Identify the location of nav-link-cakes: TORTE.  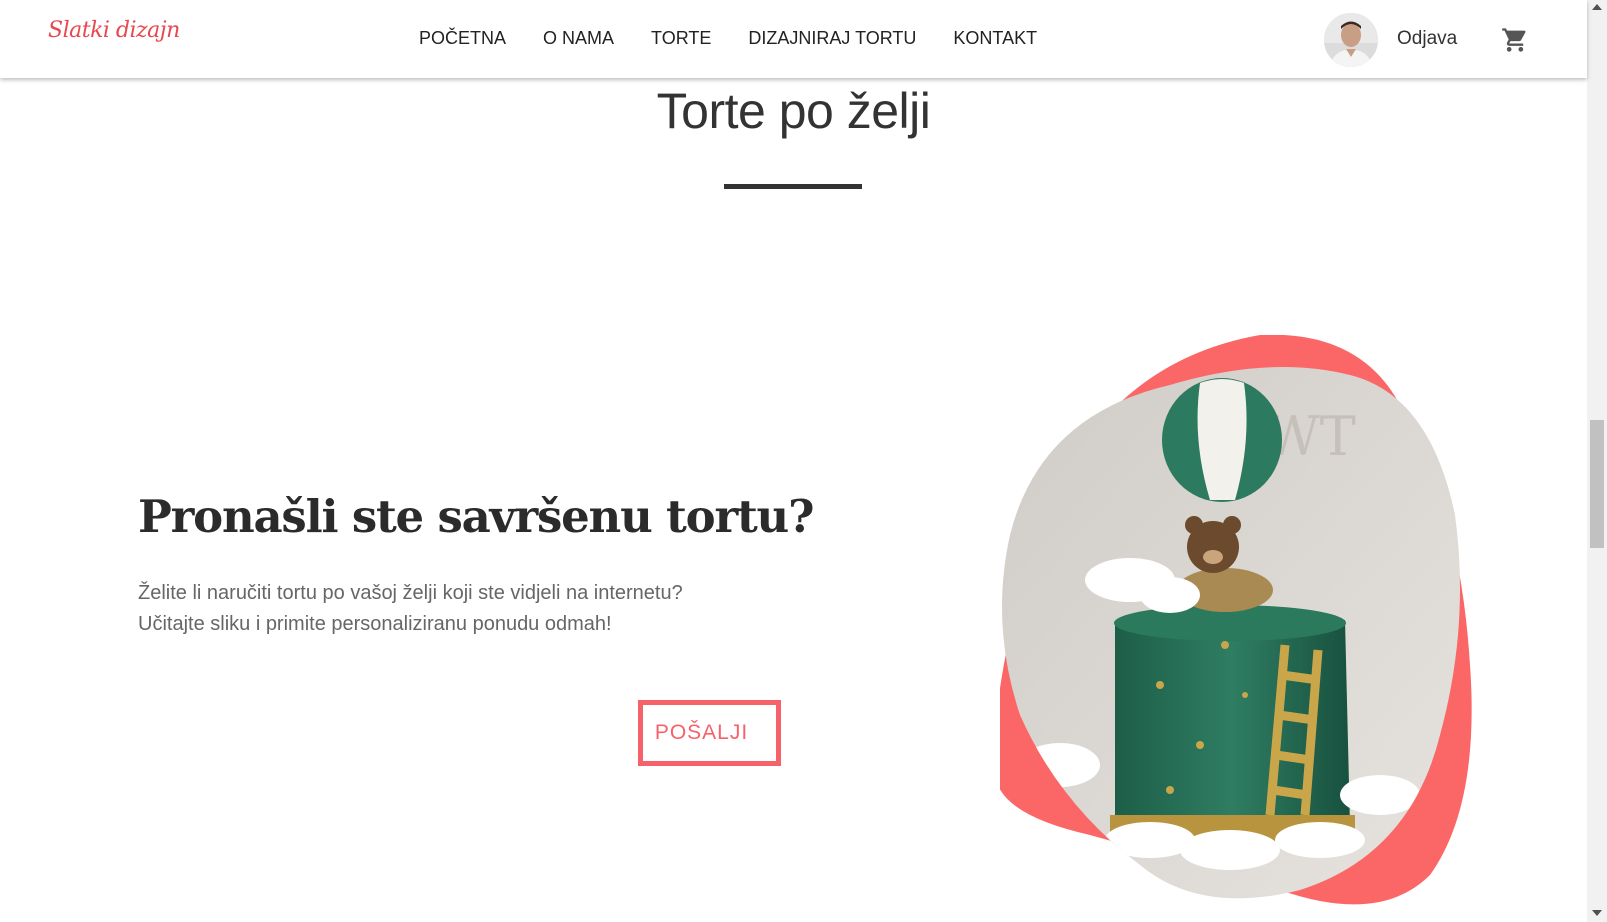
(681, 38).